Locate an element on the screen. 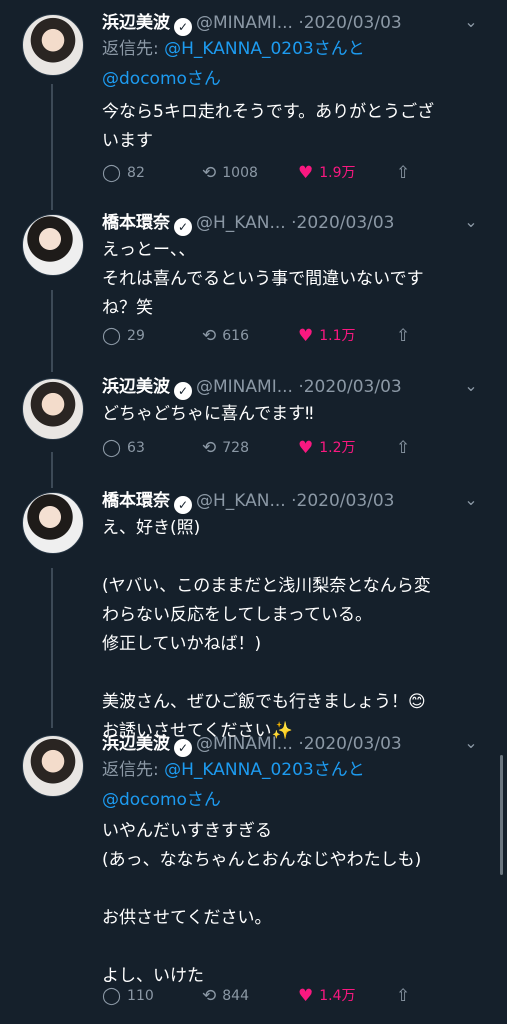 The width and height of the screenshot is (507, 1024). reply-button: ◯ 82 is located at coordinates (123, 173).